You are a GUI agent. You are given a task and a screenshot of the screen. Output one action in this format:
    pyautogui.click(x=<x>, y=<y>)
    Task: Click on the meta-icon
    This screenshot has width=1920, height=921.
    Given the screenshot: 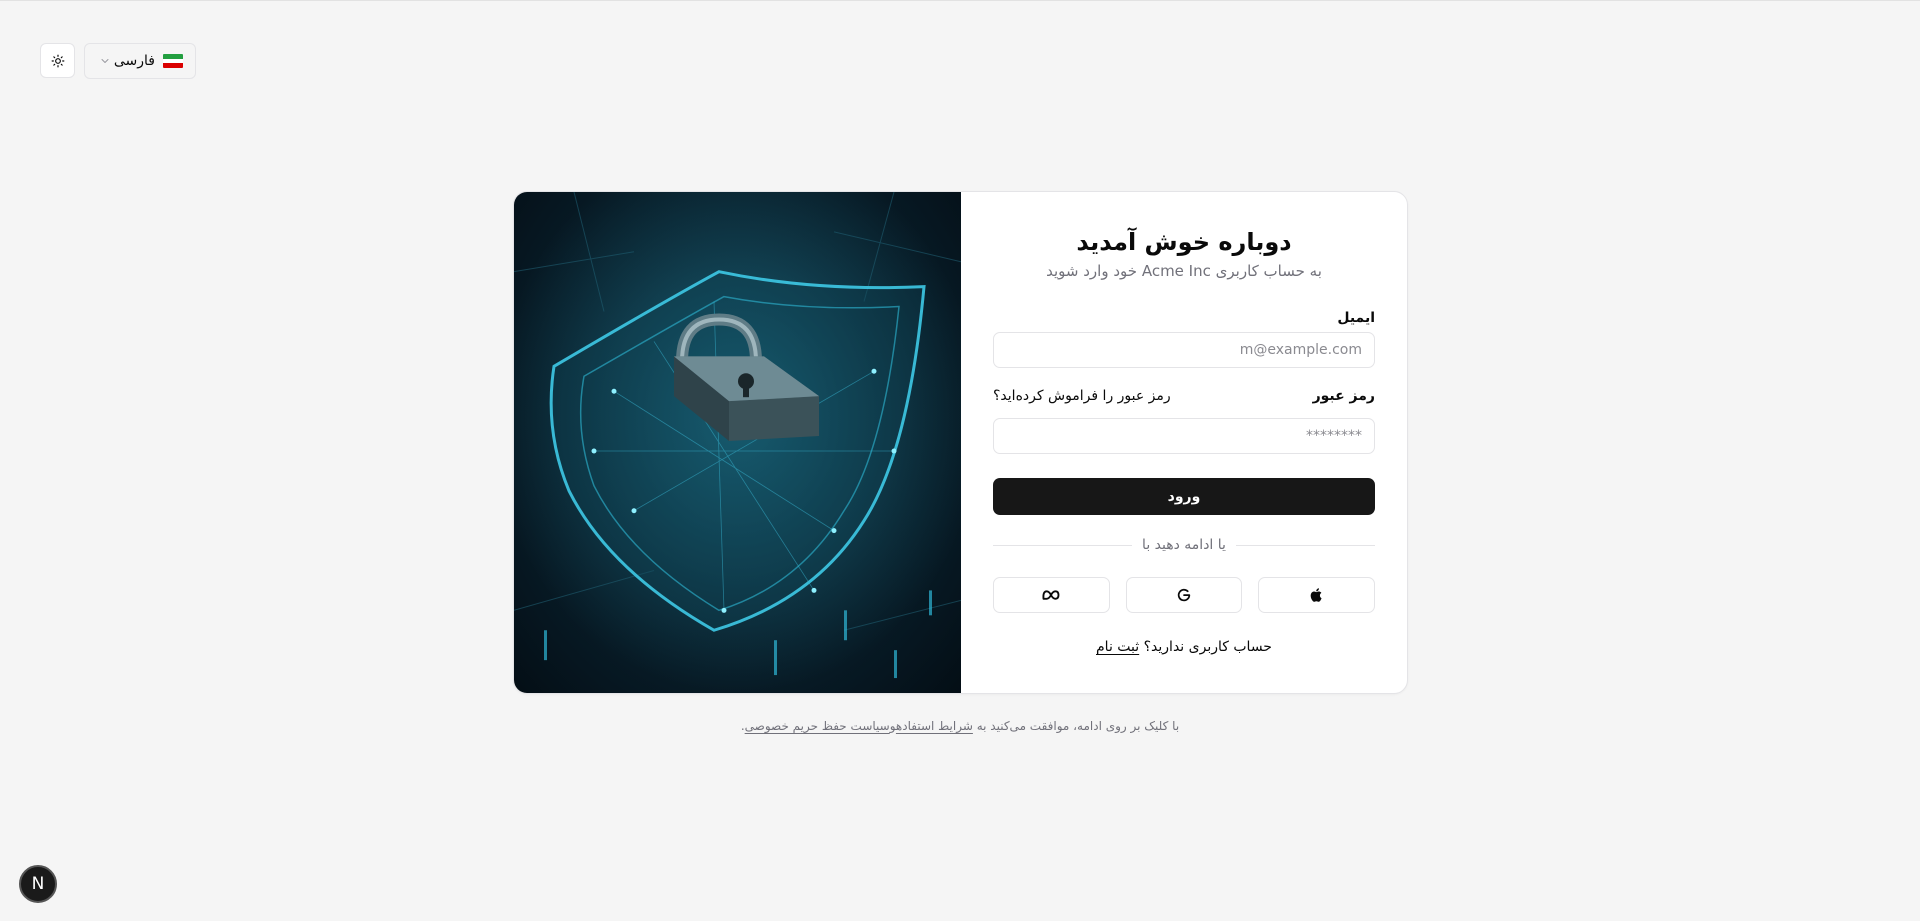 What is the action you would take?
    pyautogui.click(x=1051, y=595)
    